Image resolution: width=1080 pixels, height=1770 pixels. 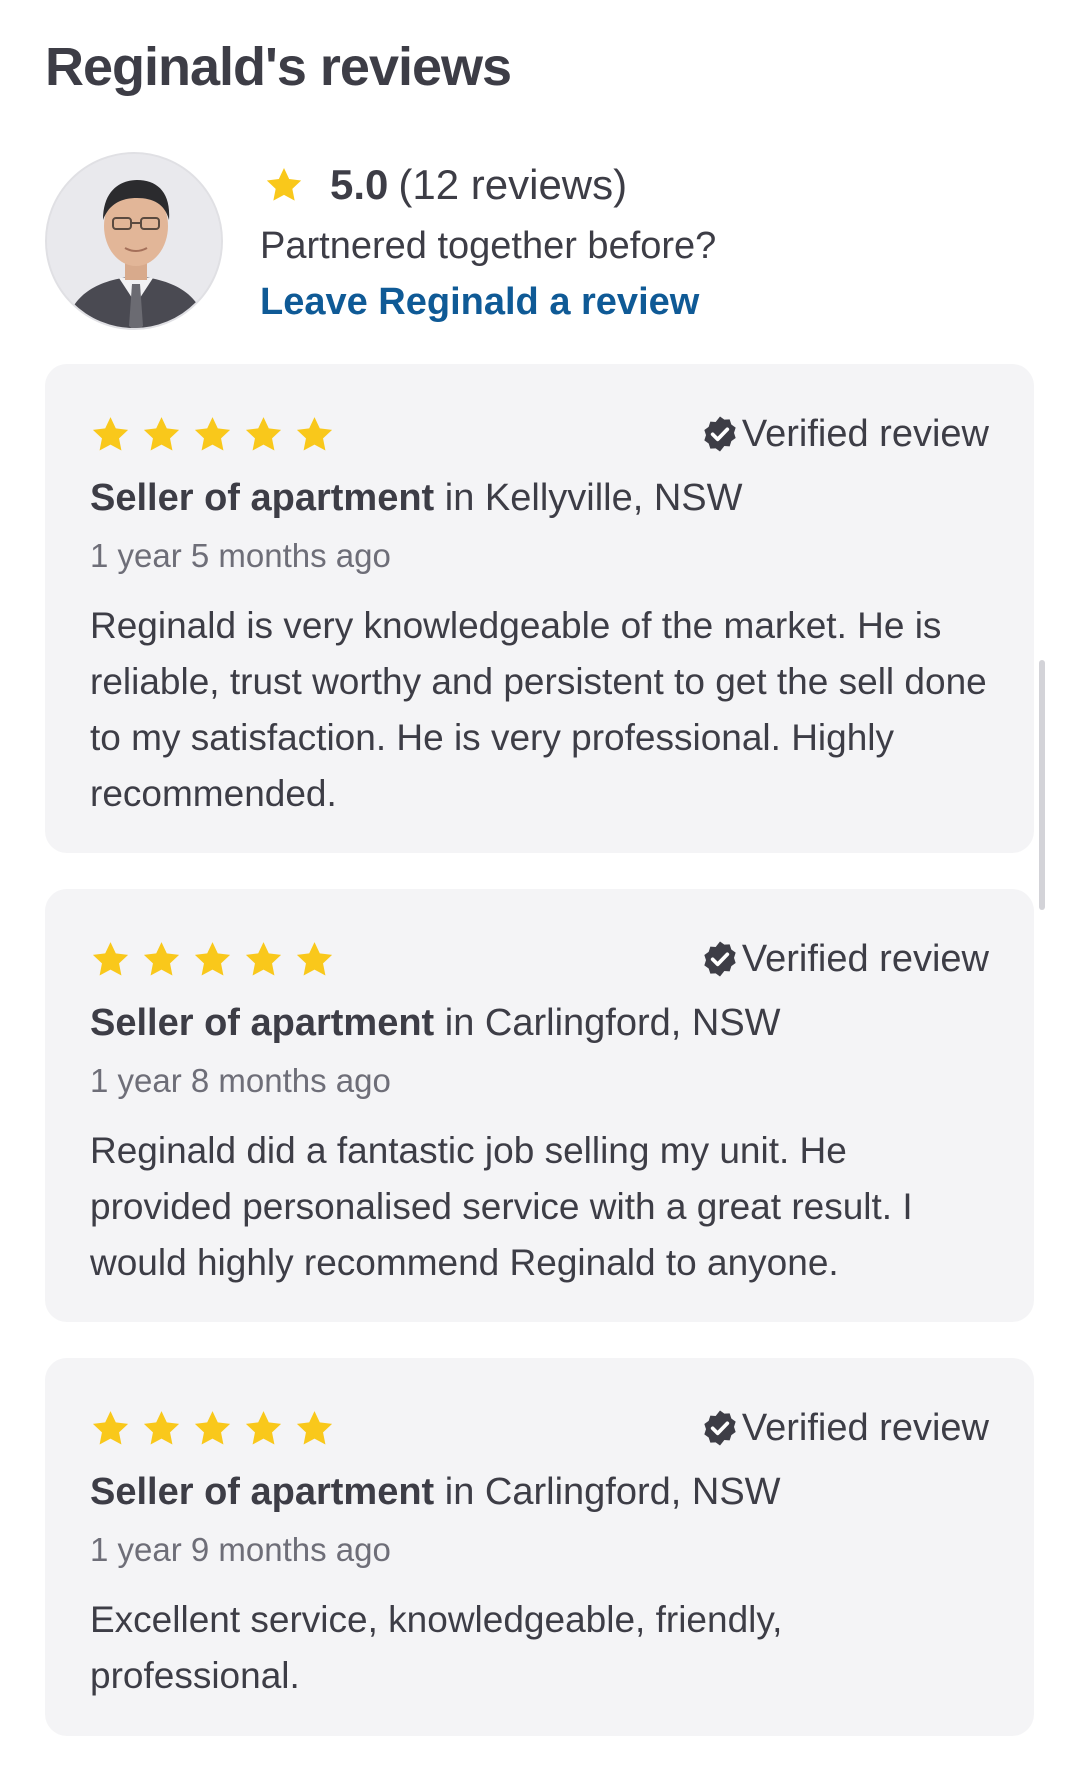 What do you see at coordinates (240, 555) in the screenshot?
I see `review-date: 1 year 5 months ago` at bounding box center [240, 555].